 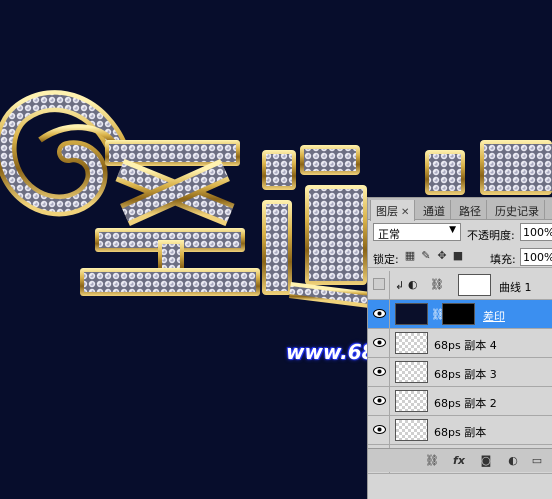 I want to click on swirl-ornament, so click(x=64, y=153).